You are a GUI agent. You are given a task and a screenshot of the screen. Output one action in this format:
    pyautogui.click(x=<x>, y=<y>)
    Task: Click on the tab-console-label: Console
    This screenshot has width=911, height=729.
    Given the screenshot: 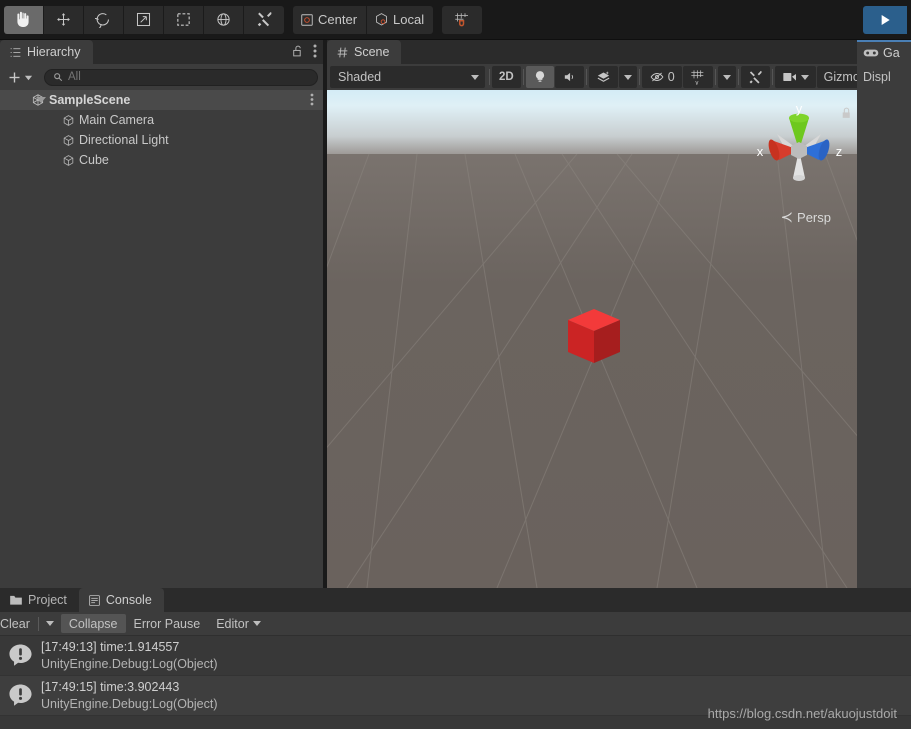 What is the action you would take?
    pyautogui.click(x=128, y=600)
    